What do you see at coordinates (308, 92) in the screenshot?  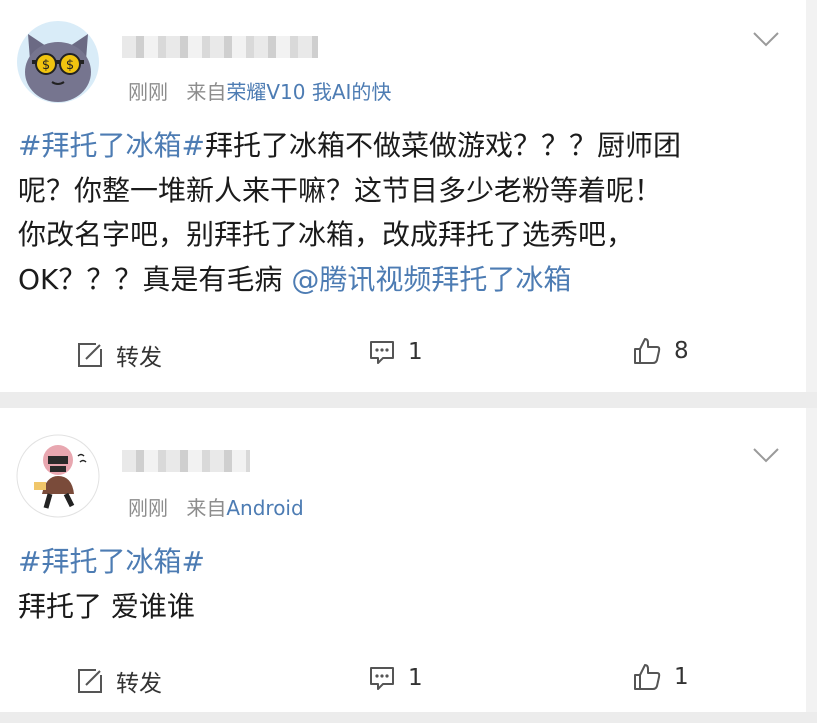 I see `post-source: 荣耀V10 我AI的快` at bounding box center [308, 92].